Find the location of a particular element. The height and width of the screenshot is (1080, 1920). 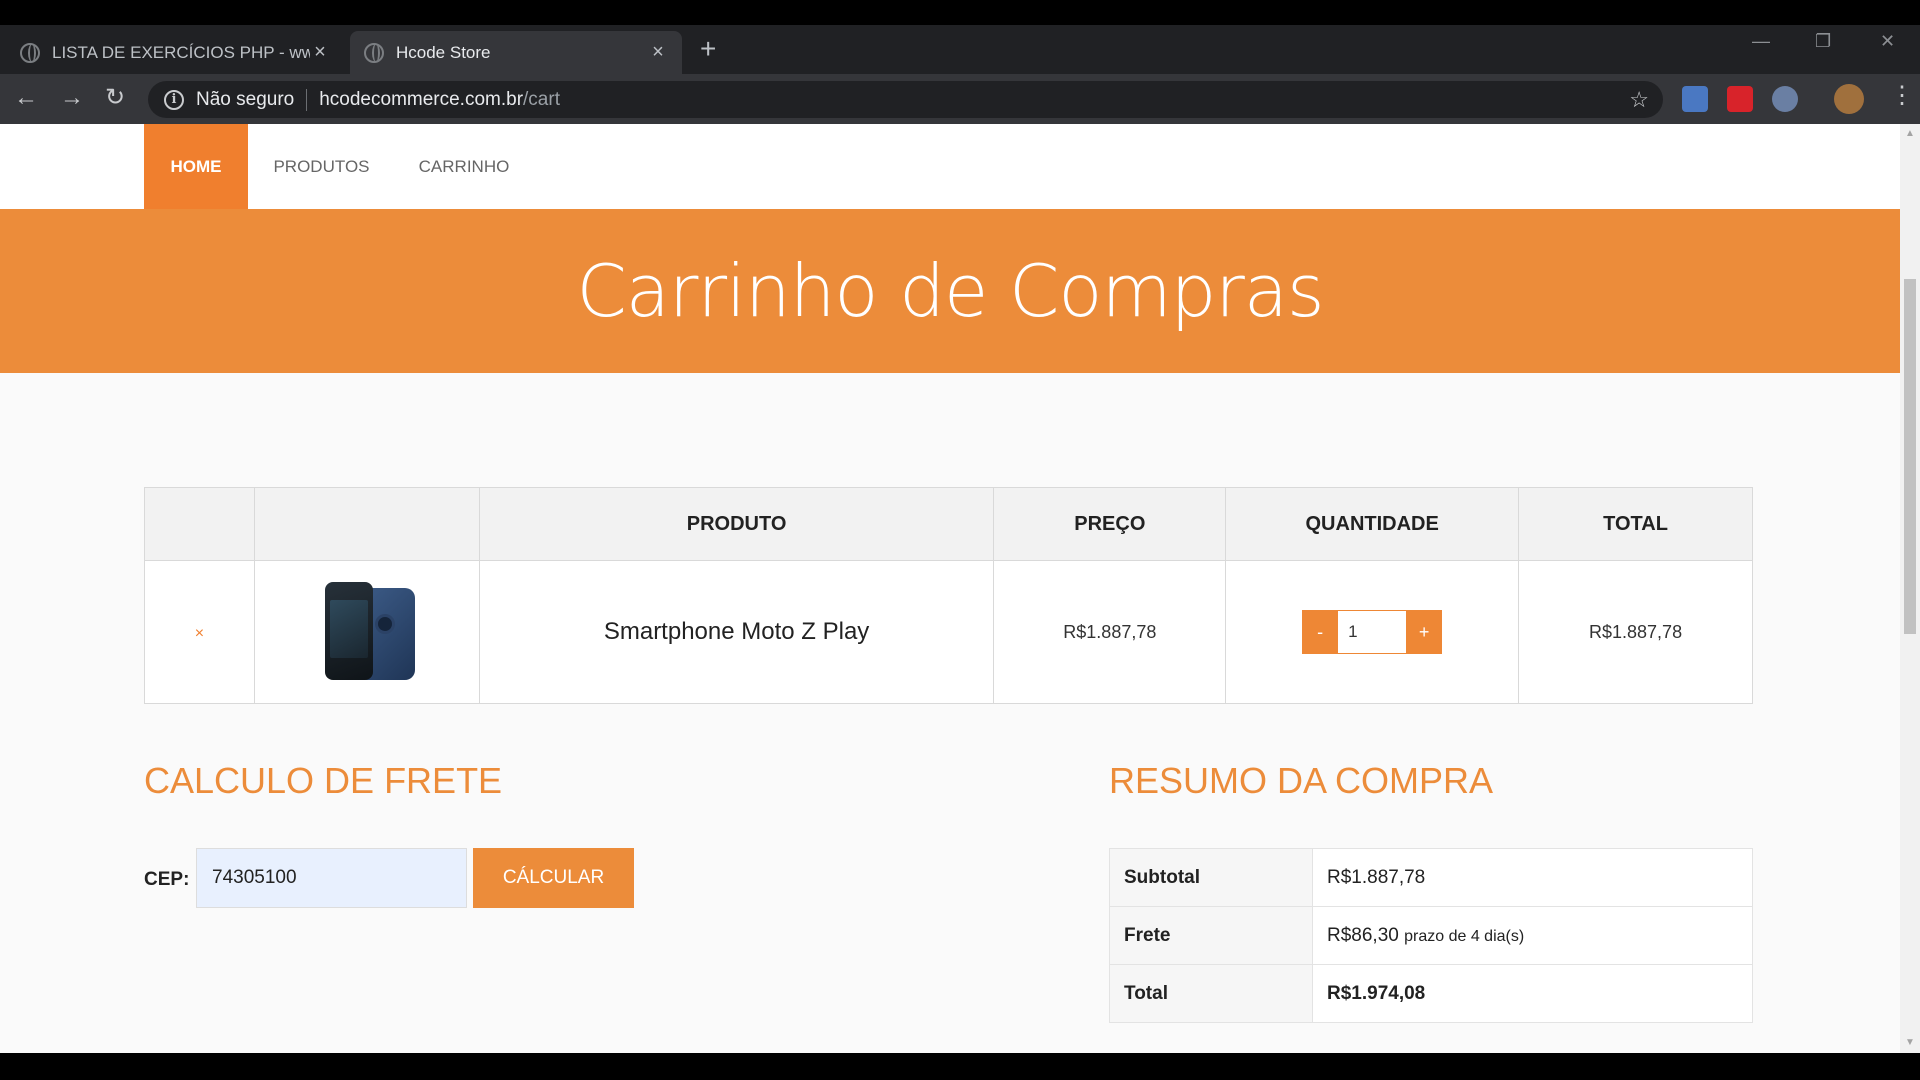

cep-label: CEP: is located at coordinates (167, 879).